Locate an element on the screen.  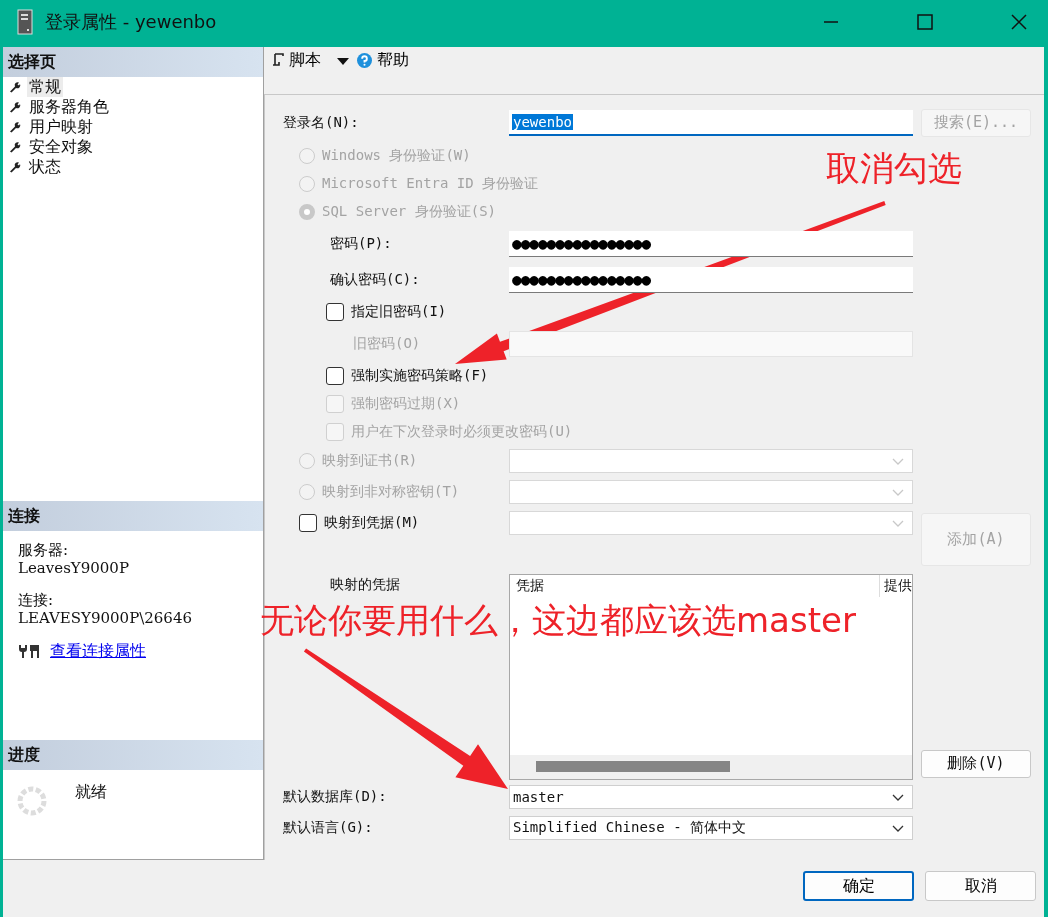
checkbox-label: 强制密码过期(X) is located at coordinates (406, 403).